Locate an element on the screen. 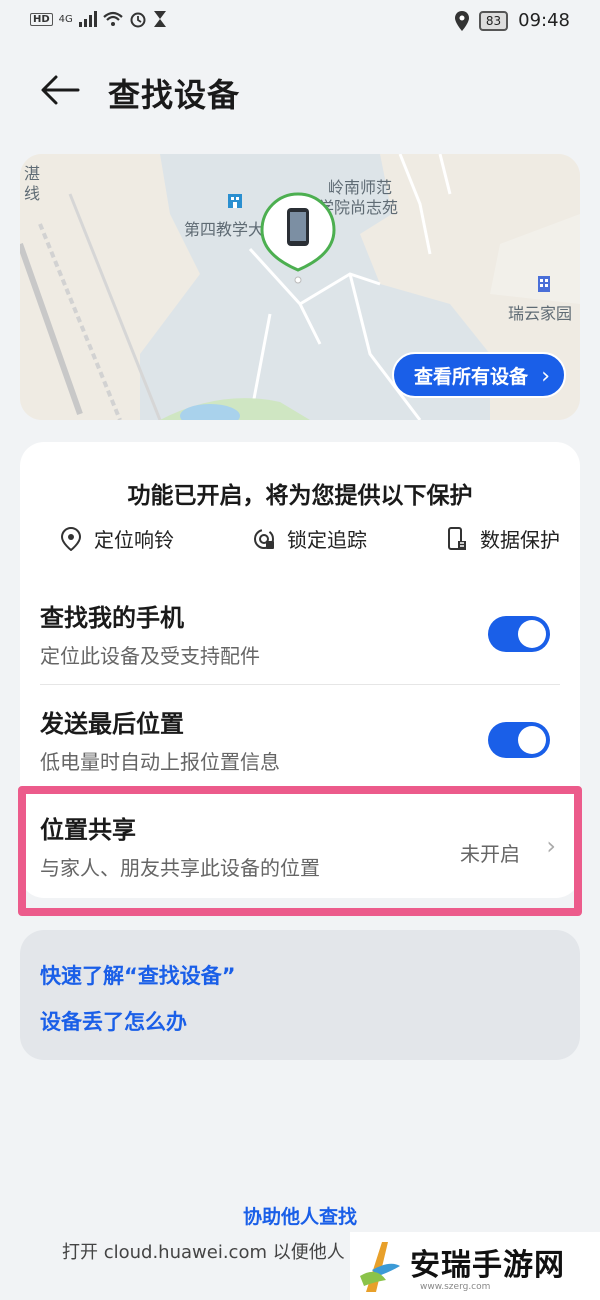 This screenshot has width=600, height=1300. hourglass-icon is located at coordinates (159, 19).